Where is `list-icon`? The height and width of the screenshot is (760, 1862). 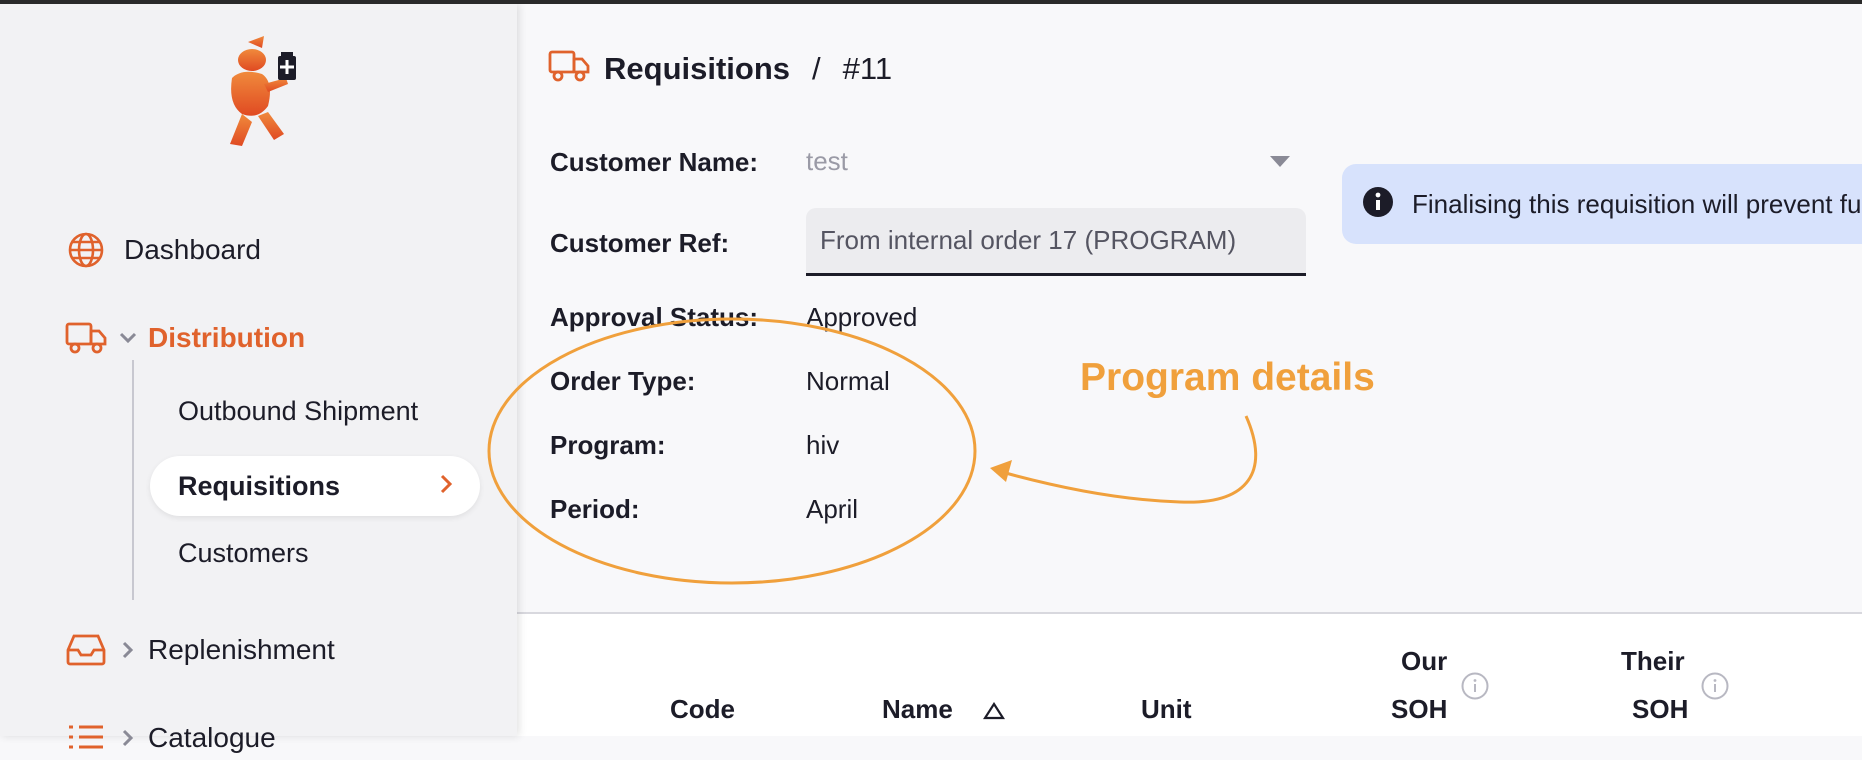
list-icon is located at coordinates (86, 738).